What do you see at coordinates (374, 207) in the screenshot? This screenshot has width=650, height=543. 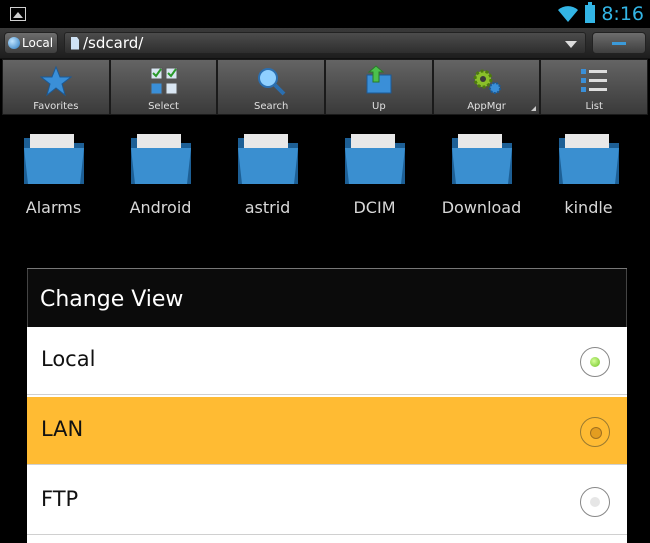 I see `folder-label: DCIM` at bounding box center [374, 207].